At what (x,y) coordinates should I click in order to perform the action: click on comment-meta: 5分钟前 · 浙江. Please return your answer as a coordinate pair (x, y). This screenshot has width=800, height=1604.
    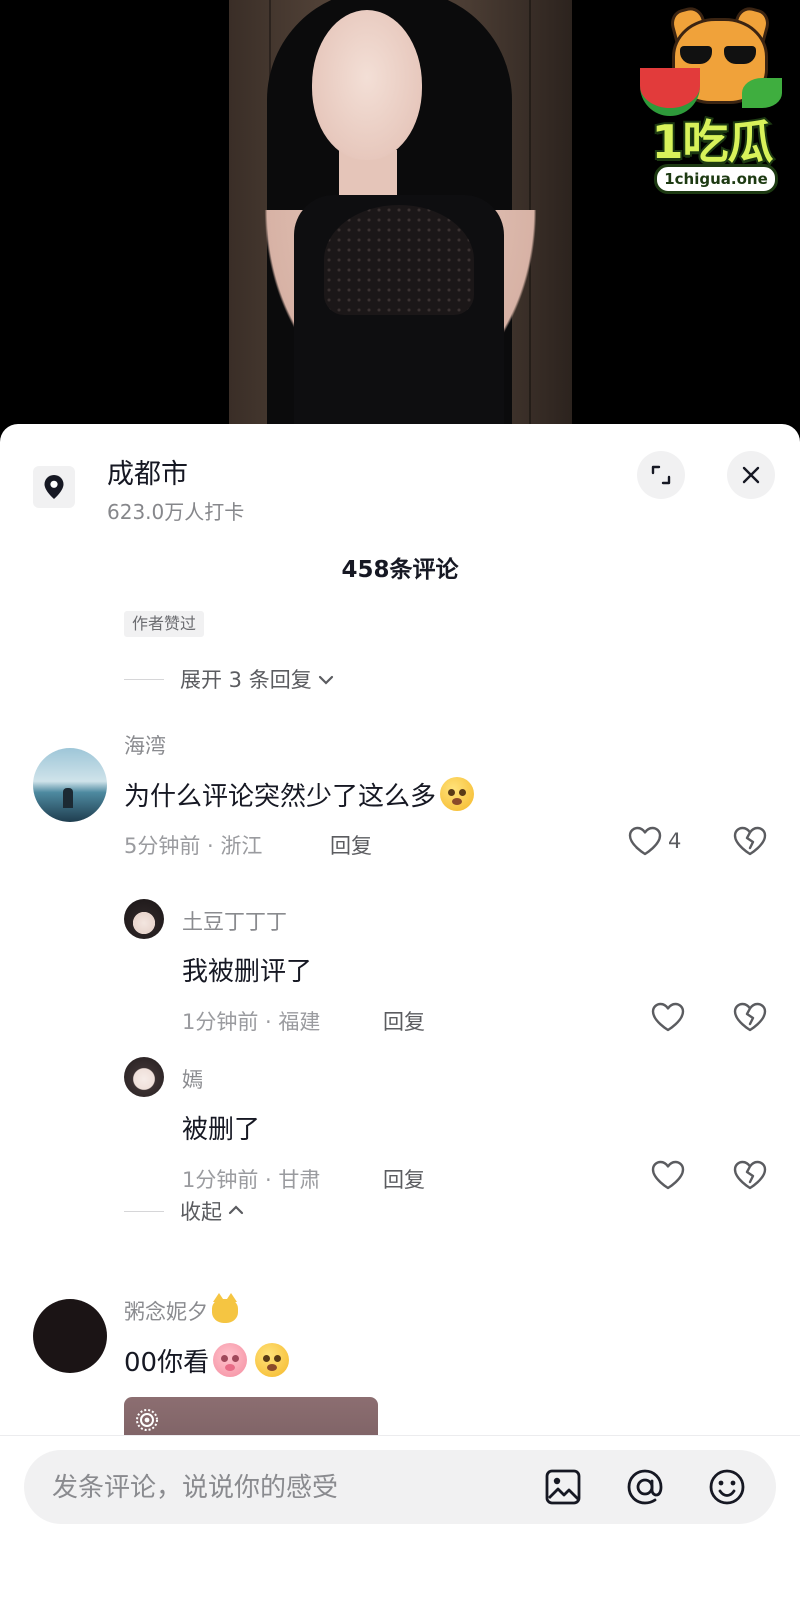
    Looking at the image, I should click on (193, 846).